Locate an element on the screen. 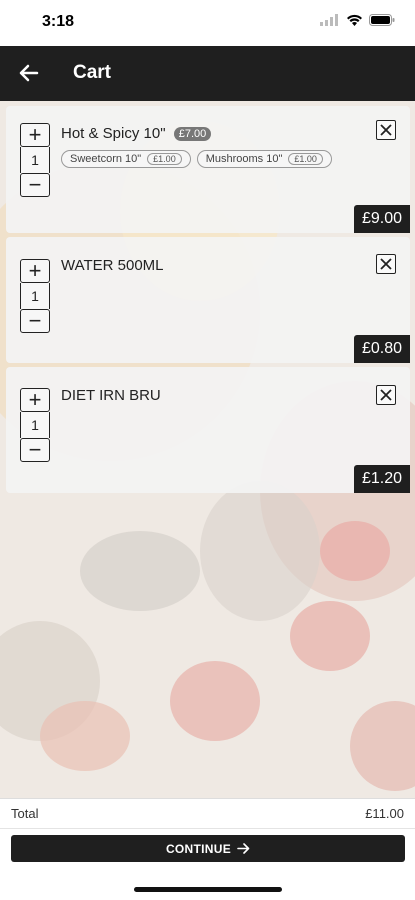 The image size is (415, 900). item-name: DIET IRN BRU is located at coordinates (111, 395).